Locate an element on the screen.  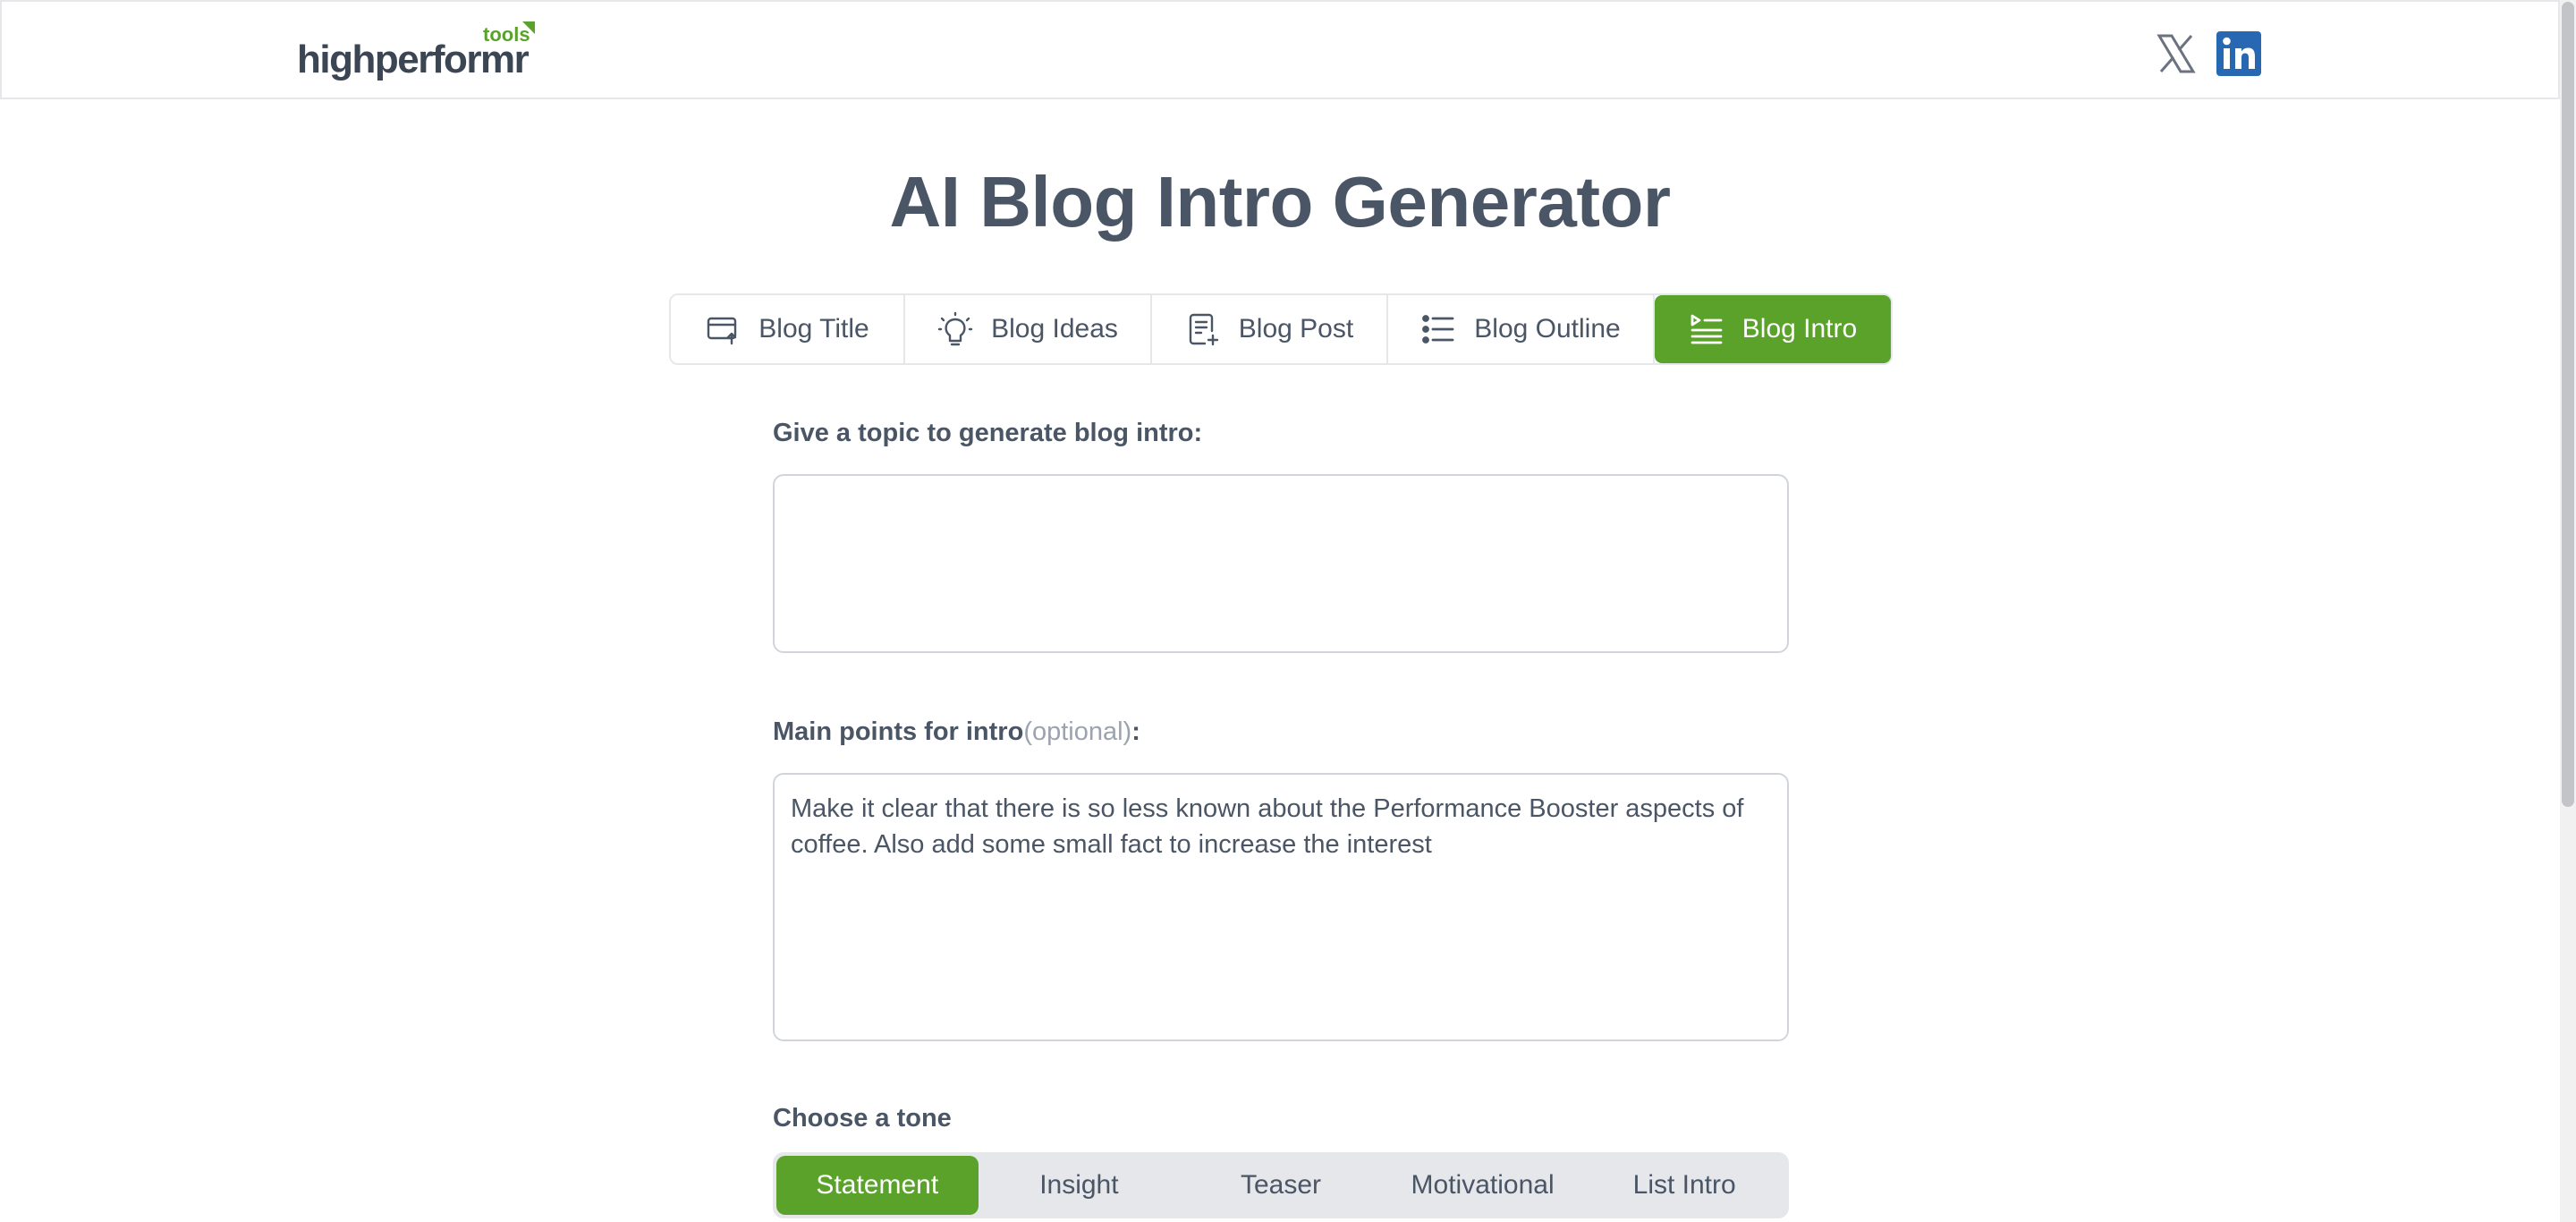
tab-blog-outline: Blog Outline is located at coordinates (1521, 329).